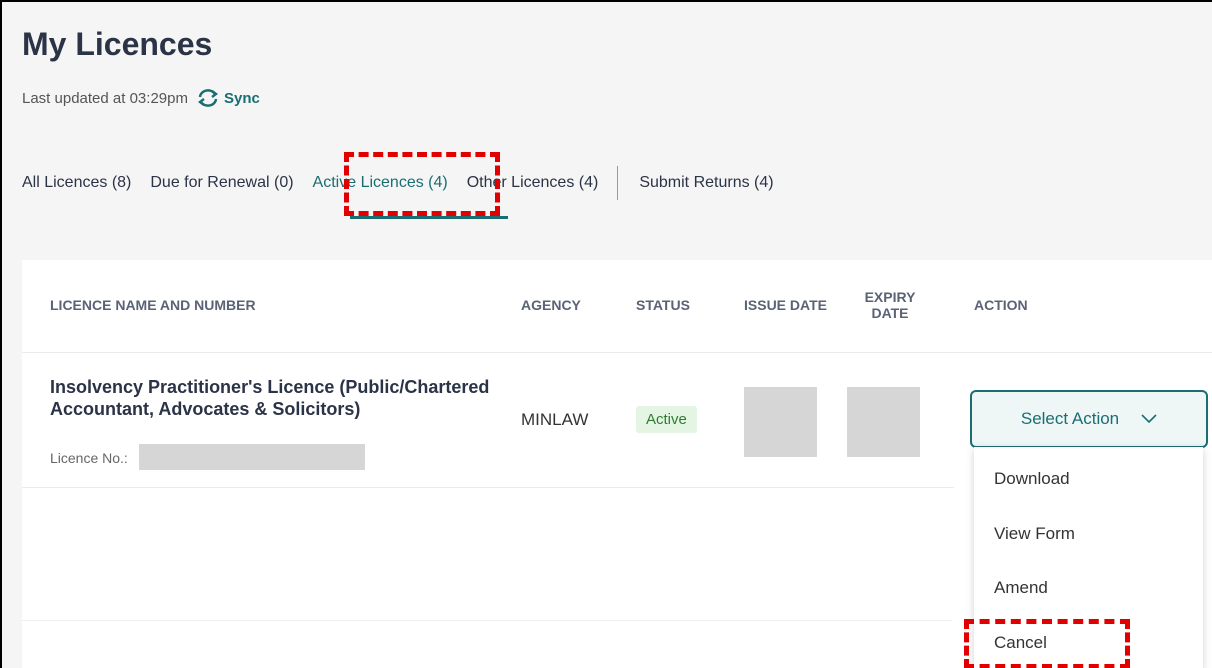  Describe the element at coordinates (883, 422) in the screenshot. I see `redacted-expiry-date` at that location.